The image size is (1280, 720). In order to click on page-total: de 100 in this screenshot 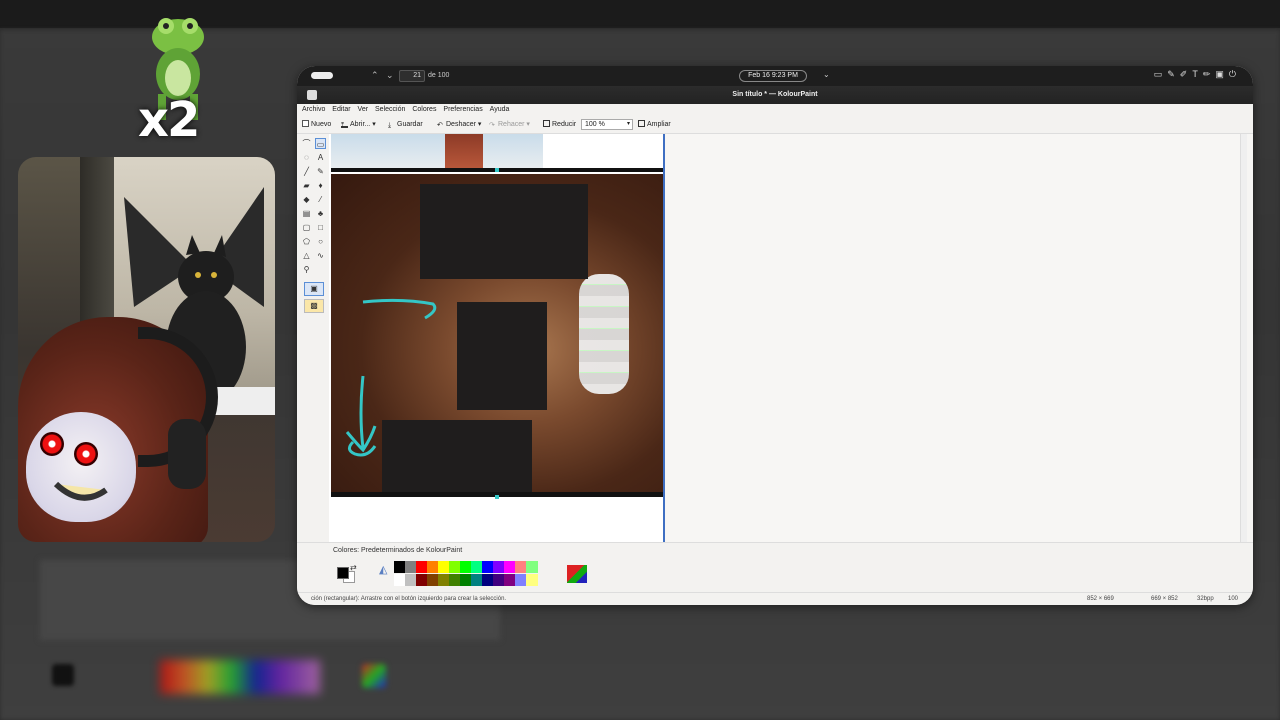, I will do `click(439, 75)`.